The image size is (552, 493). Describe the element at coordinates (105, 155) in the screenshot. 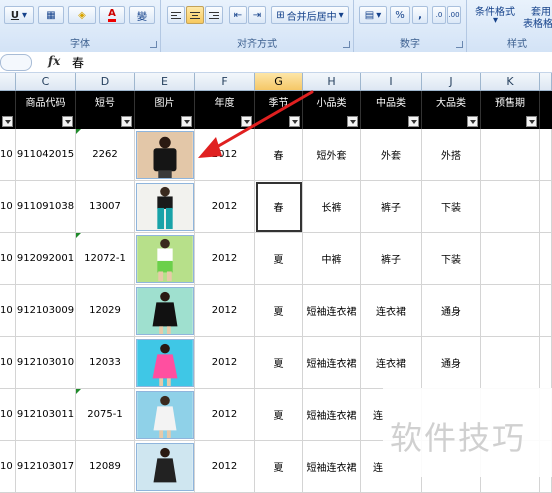

I see `cell-short: 2262` at that location.